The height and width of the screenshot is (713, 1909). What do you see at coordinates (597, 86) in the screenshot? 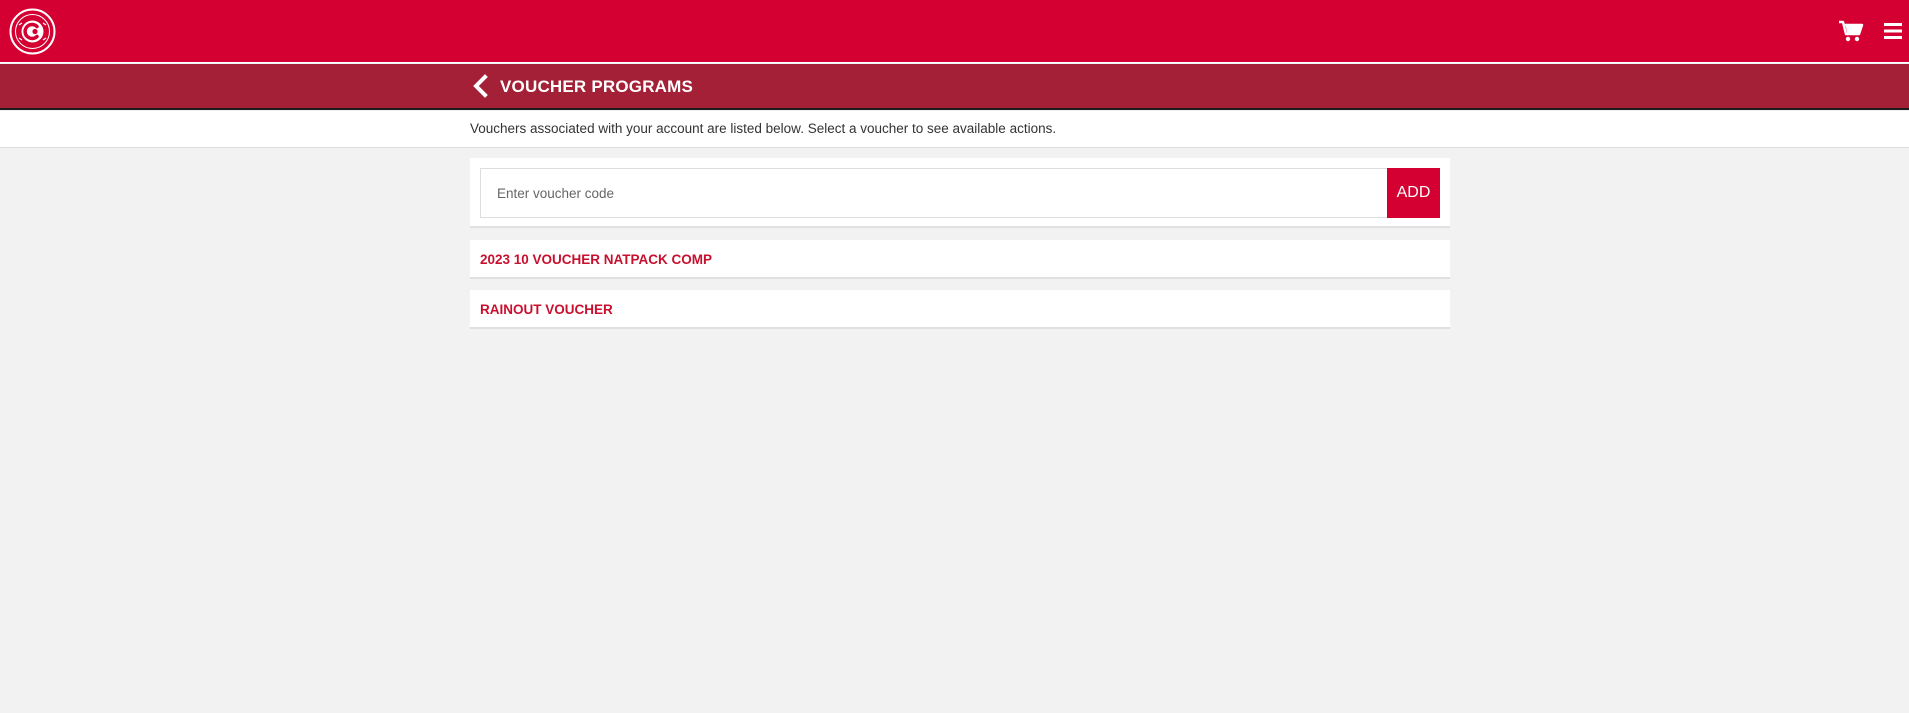
I see `page-title: VOUCHER PROGRAMS` at bounding box center [597, 86].